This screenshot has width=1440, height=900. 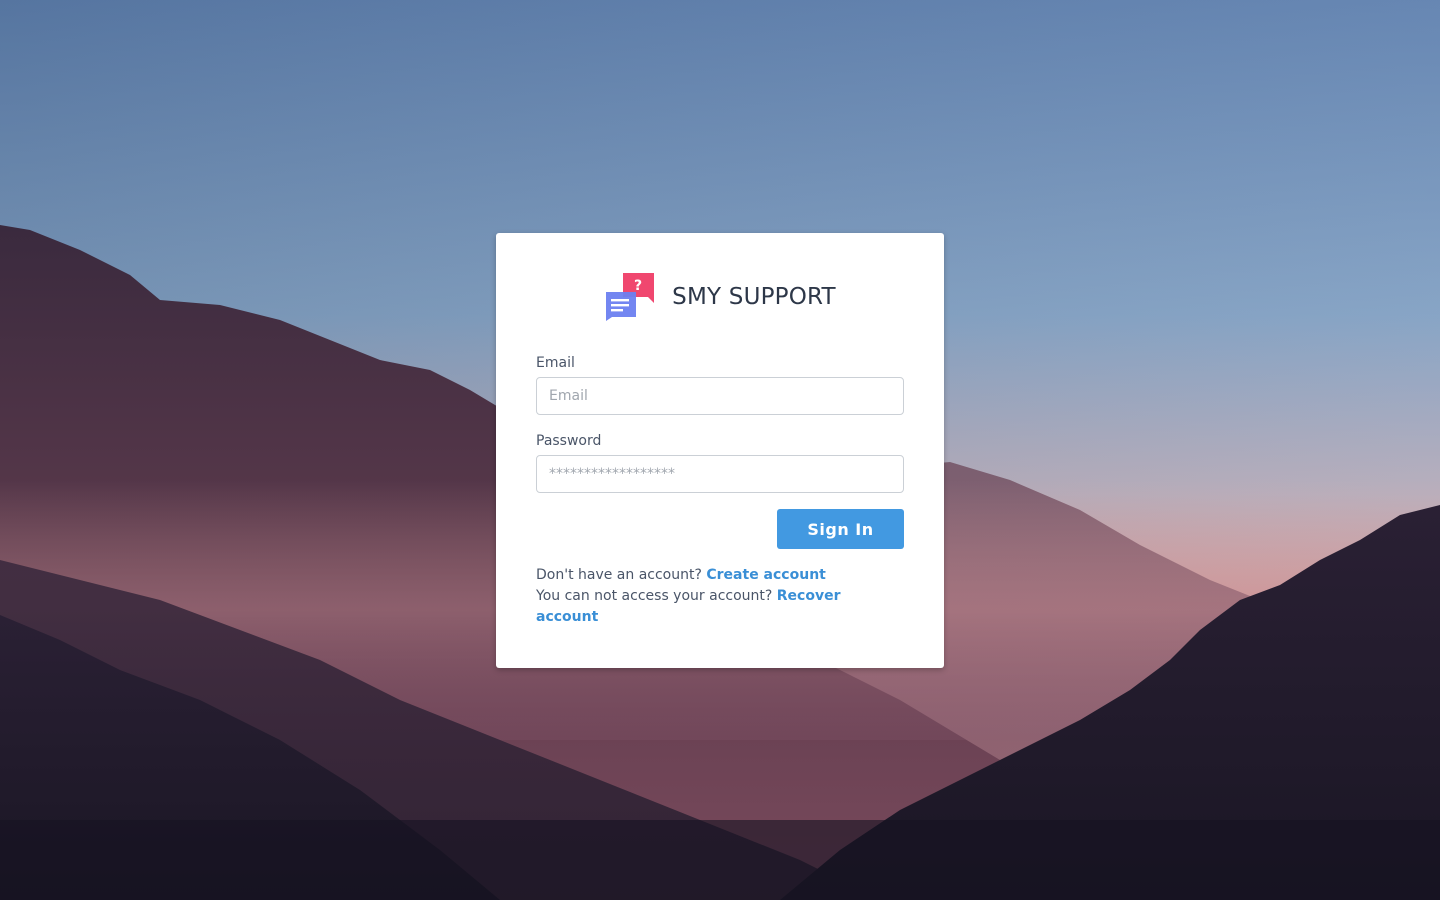 I want to click on create-account-link: Create account, so click(x=765, y=575).